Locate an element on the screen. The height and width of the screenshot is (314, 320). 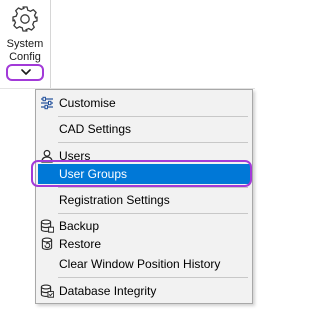
menu-item-users: Users is located at coordinates (144, 156).